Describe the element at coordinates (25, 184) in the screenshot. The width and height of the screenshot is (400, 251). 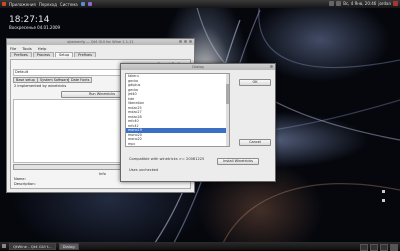
I see `description-label: Description:` at that location.